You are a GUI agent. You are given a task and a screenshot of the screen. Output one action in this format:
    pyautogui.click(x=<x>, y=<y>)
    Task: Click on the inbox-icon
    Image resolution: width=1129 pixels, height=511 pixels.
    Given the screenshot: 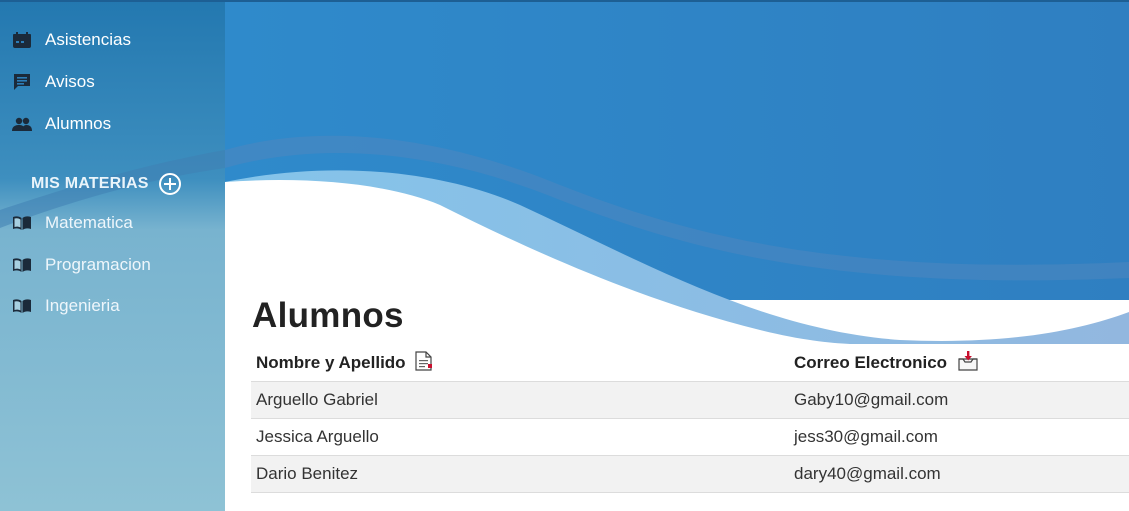 What is the action you would take?
    pyautogui.click(x=968, y=363)
    